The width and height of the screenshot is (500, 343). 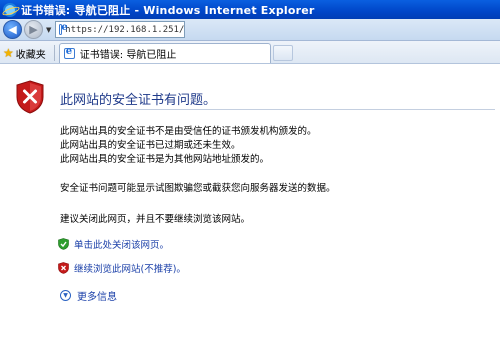 I want to click on green-shield-check-icon, so click(x=63, y=244).